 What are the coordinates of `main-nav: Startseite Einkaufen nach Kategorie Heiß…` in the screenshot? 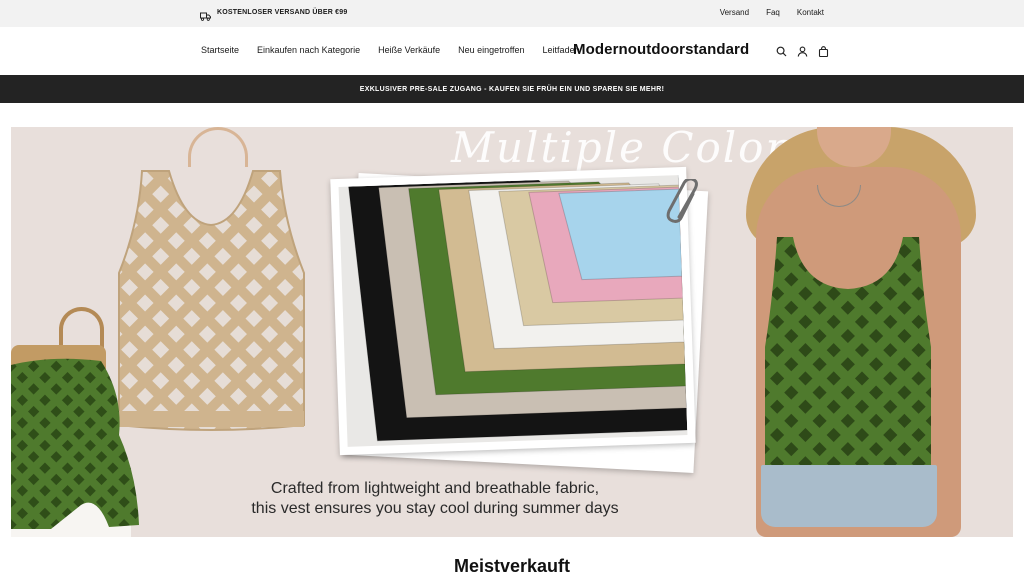 It's located at (390, 50).